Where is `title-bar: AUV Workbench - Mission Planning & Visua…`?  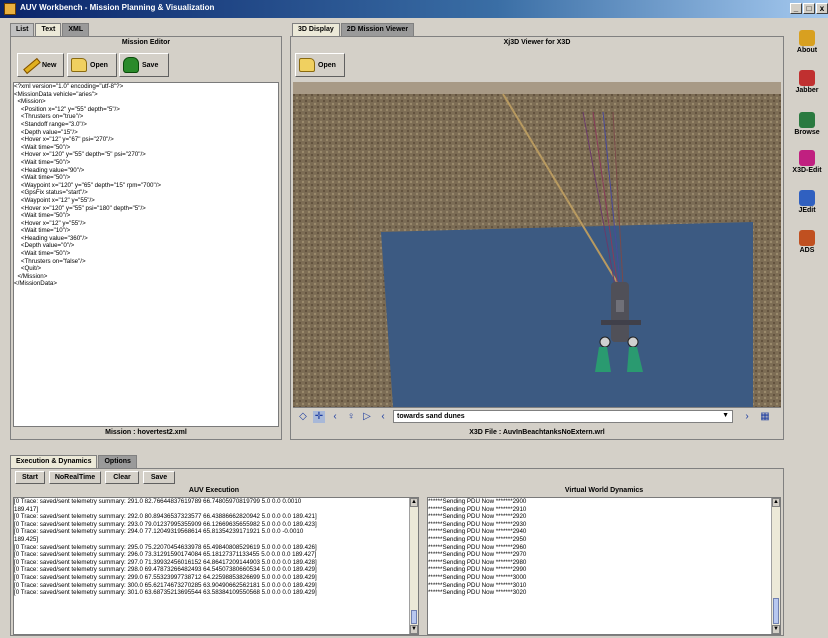 title-bar: AUV Workbench - Mission Planning & Visua… is located at coordinates (414, 9).